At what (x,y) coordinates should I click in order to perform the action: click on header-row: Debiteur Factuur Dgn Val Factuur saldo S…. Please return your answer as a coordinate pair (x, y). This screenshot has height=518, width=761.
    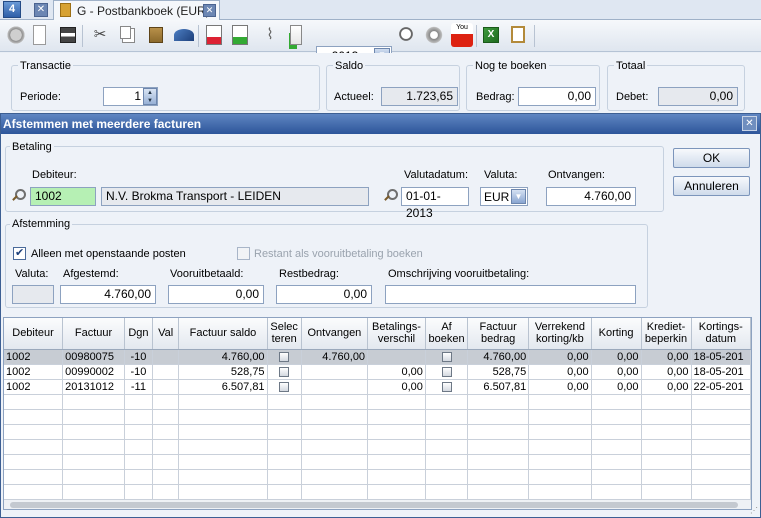
    Looking at the image, I should click on (377, 334).